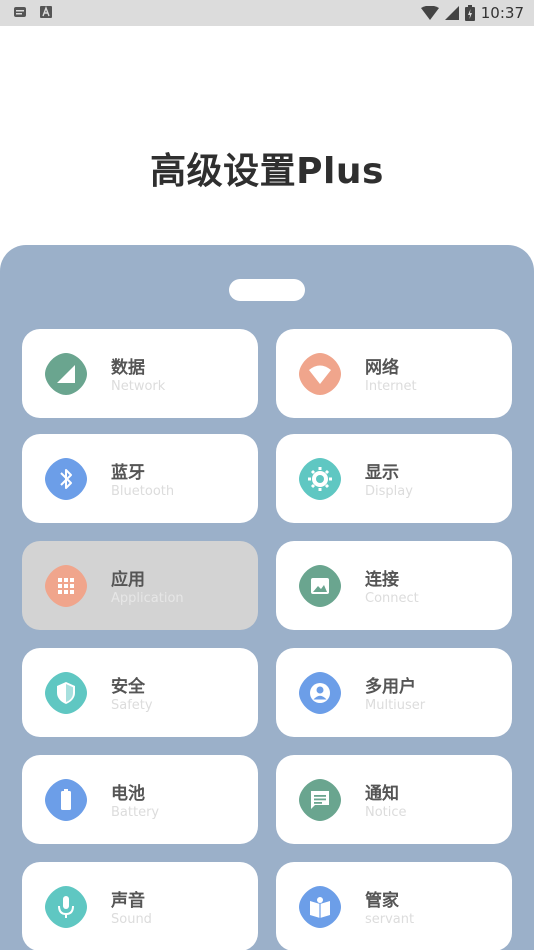 The height and width of the screenshot is (951, 534). What do you see at coordinates (320, 693) in the screenshot?
I see `user-icon` at bounding box center [320, 693].